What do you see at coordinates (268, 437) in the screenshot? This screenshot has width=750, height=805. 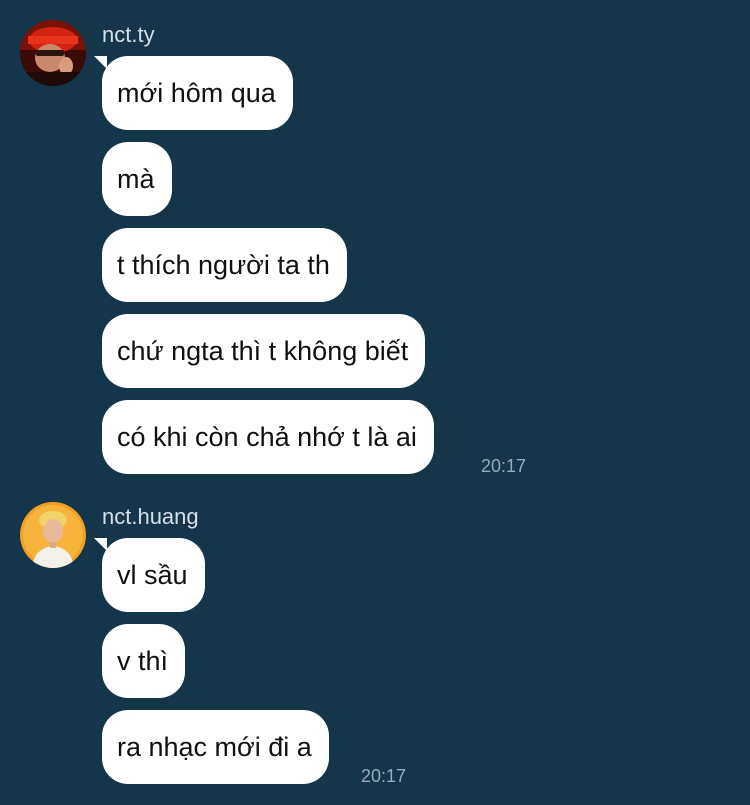 I see `message-bubble: có khi còn chả nhớ t là ai` at bounding box center [268, 437].